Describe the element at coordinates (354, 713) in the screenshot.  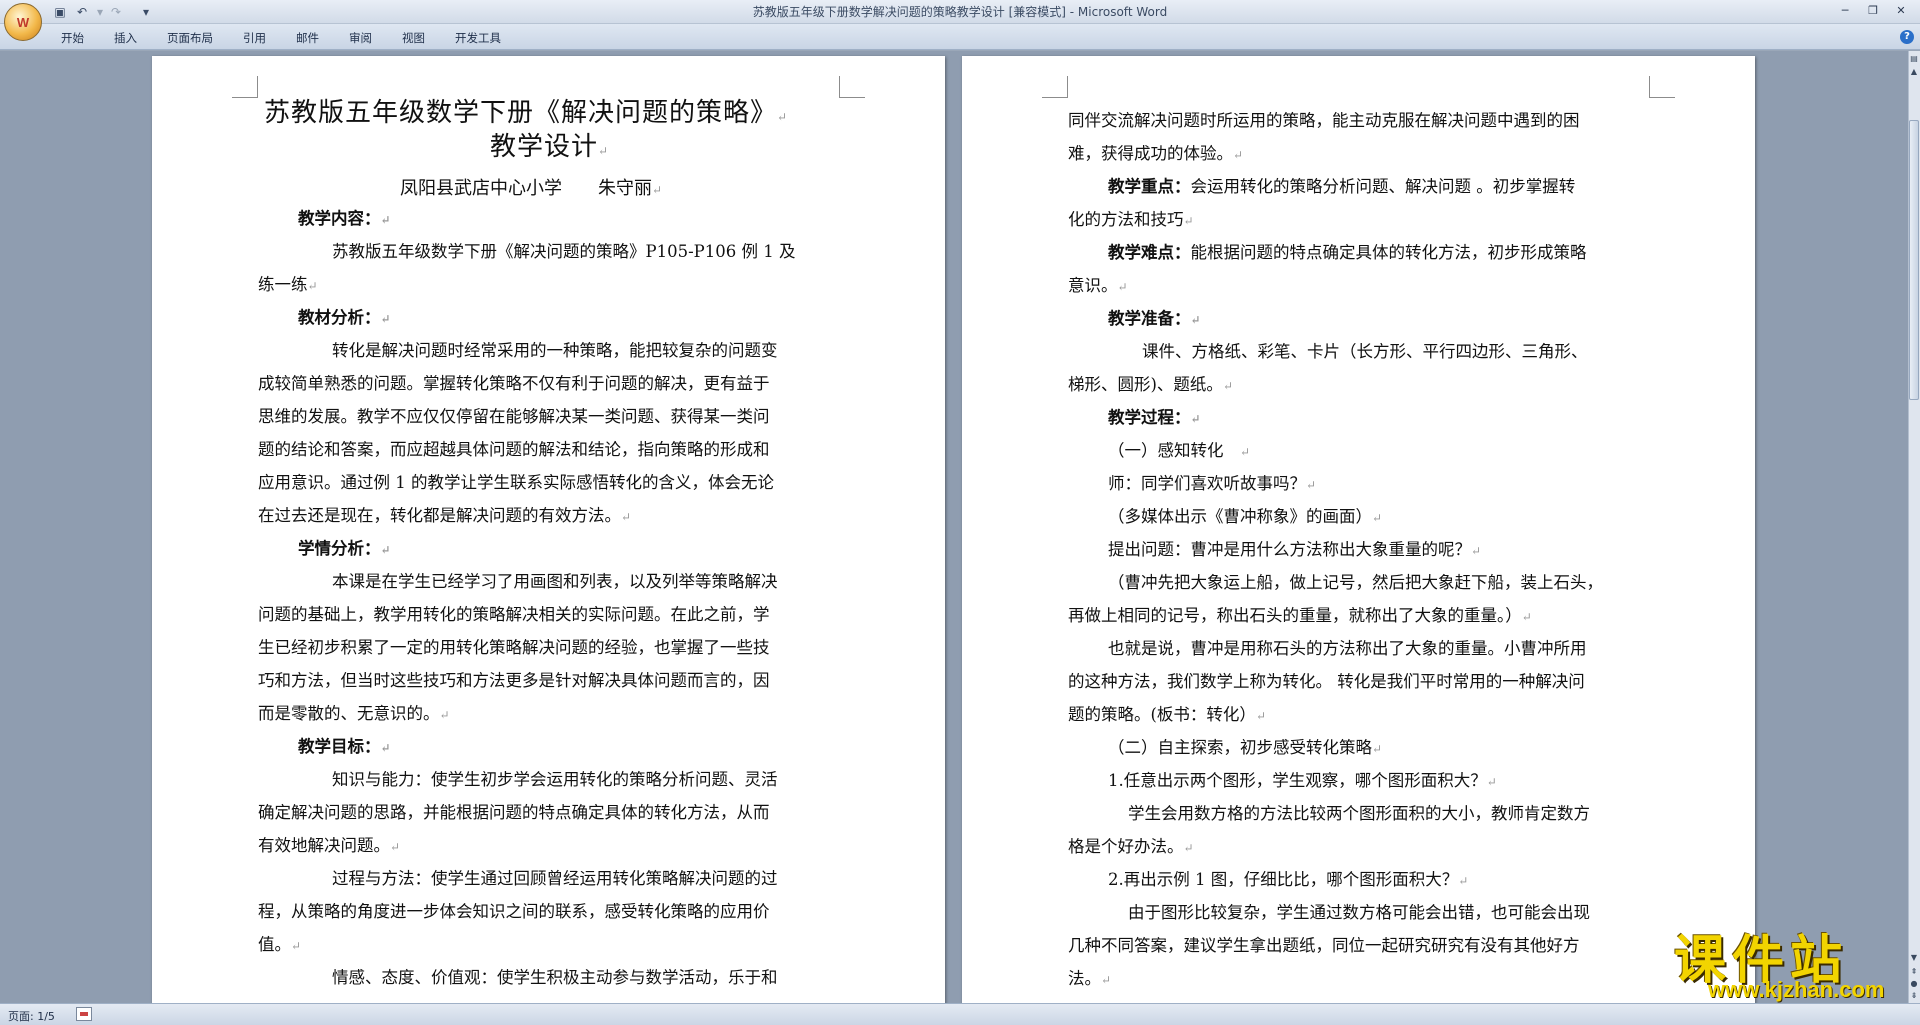
I see `paragraph-line: 而是零散的、无意识的。↵` at that location.